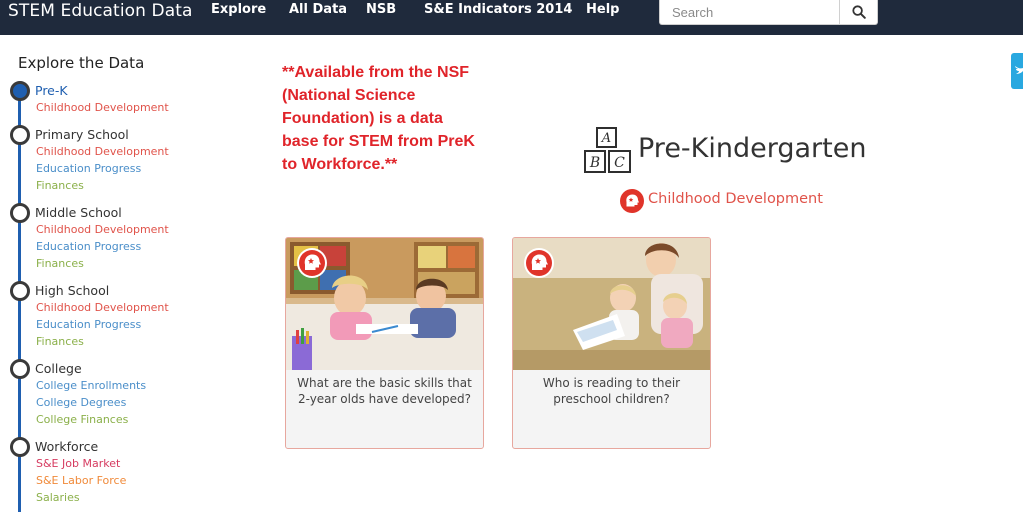 This screenshot has width=1023, height=521. I want to click on search-box, so click(768, 12).